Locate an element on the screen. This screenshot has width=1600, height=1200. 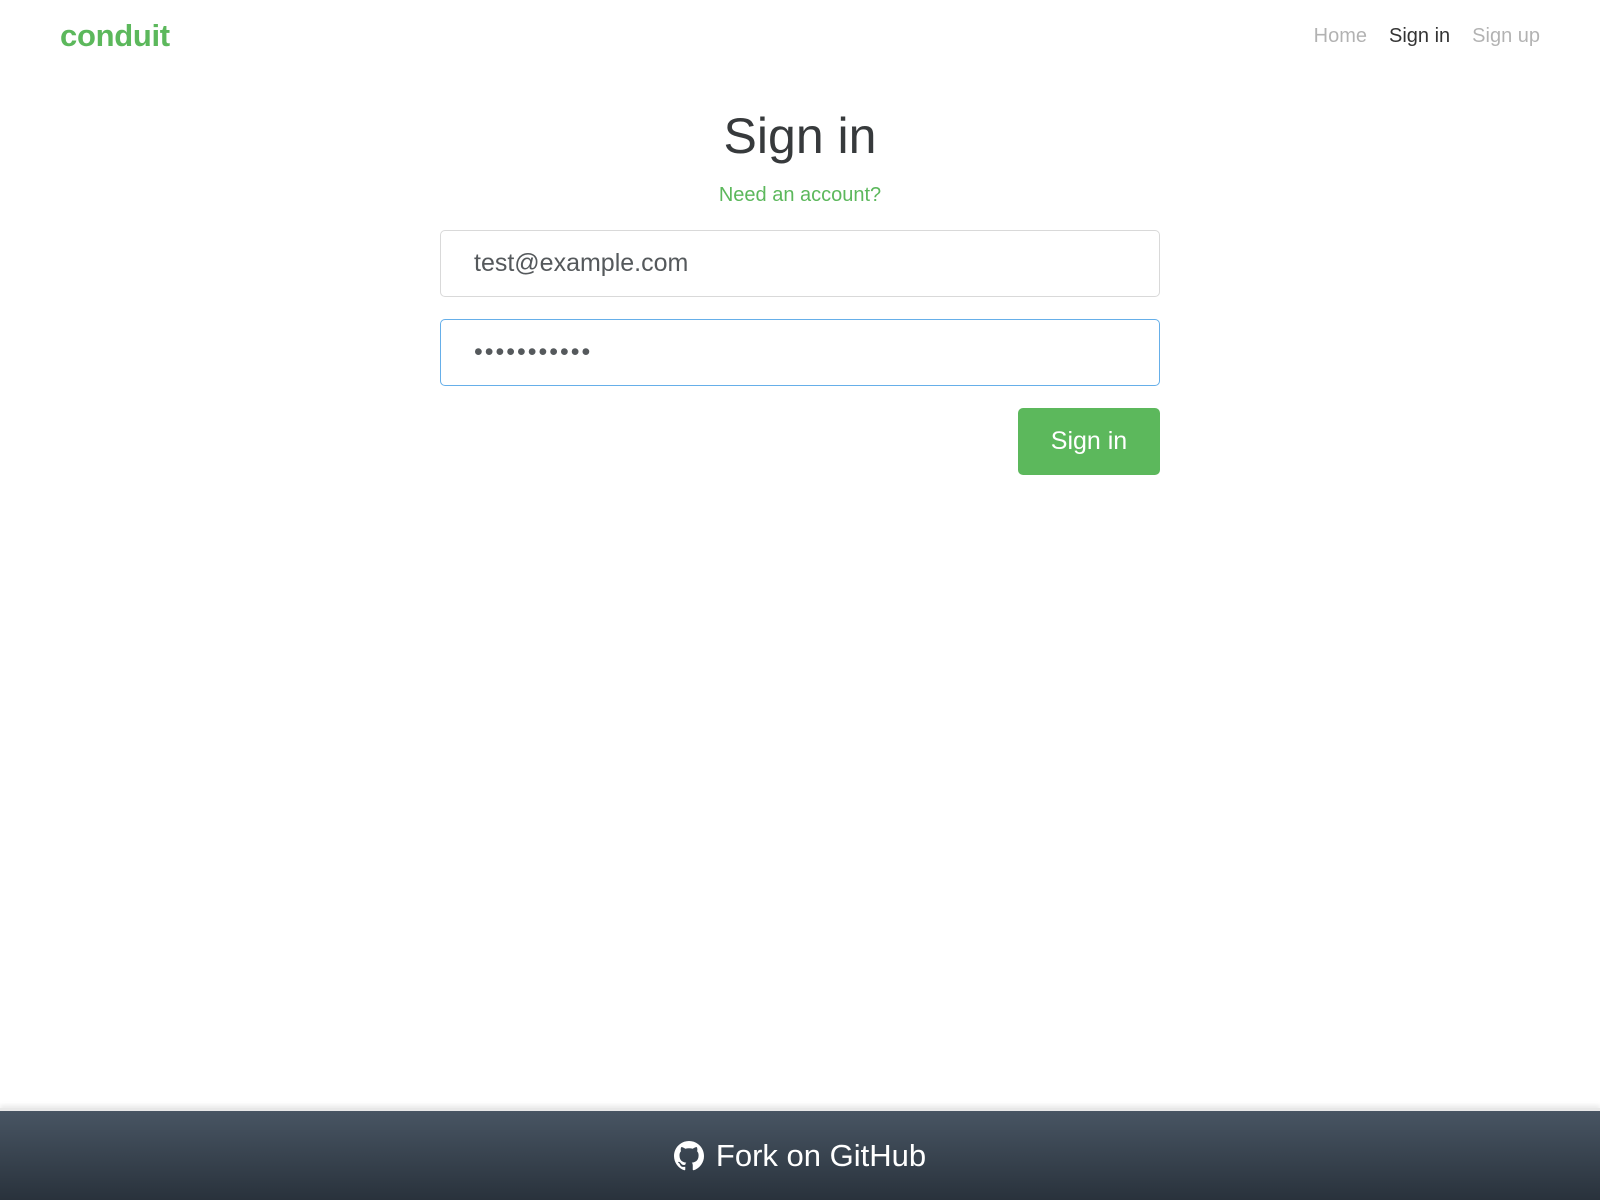
nav-links: Home Sign in Sign up is located at coordinates (1427, 36).